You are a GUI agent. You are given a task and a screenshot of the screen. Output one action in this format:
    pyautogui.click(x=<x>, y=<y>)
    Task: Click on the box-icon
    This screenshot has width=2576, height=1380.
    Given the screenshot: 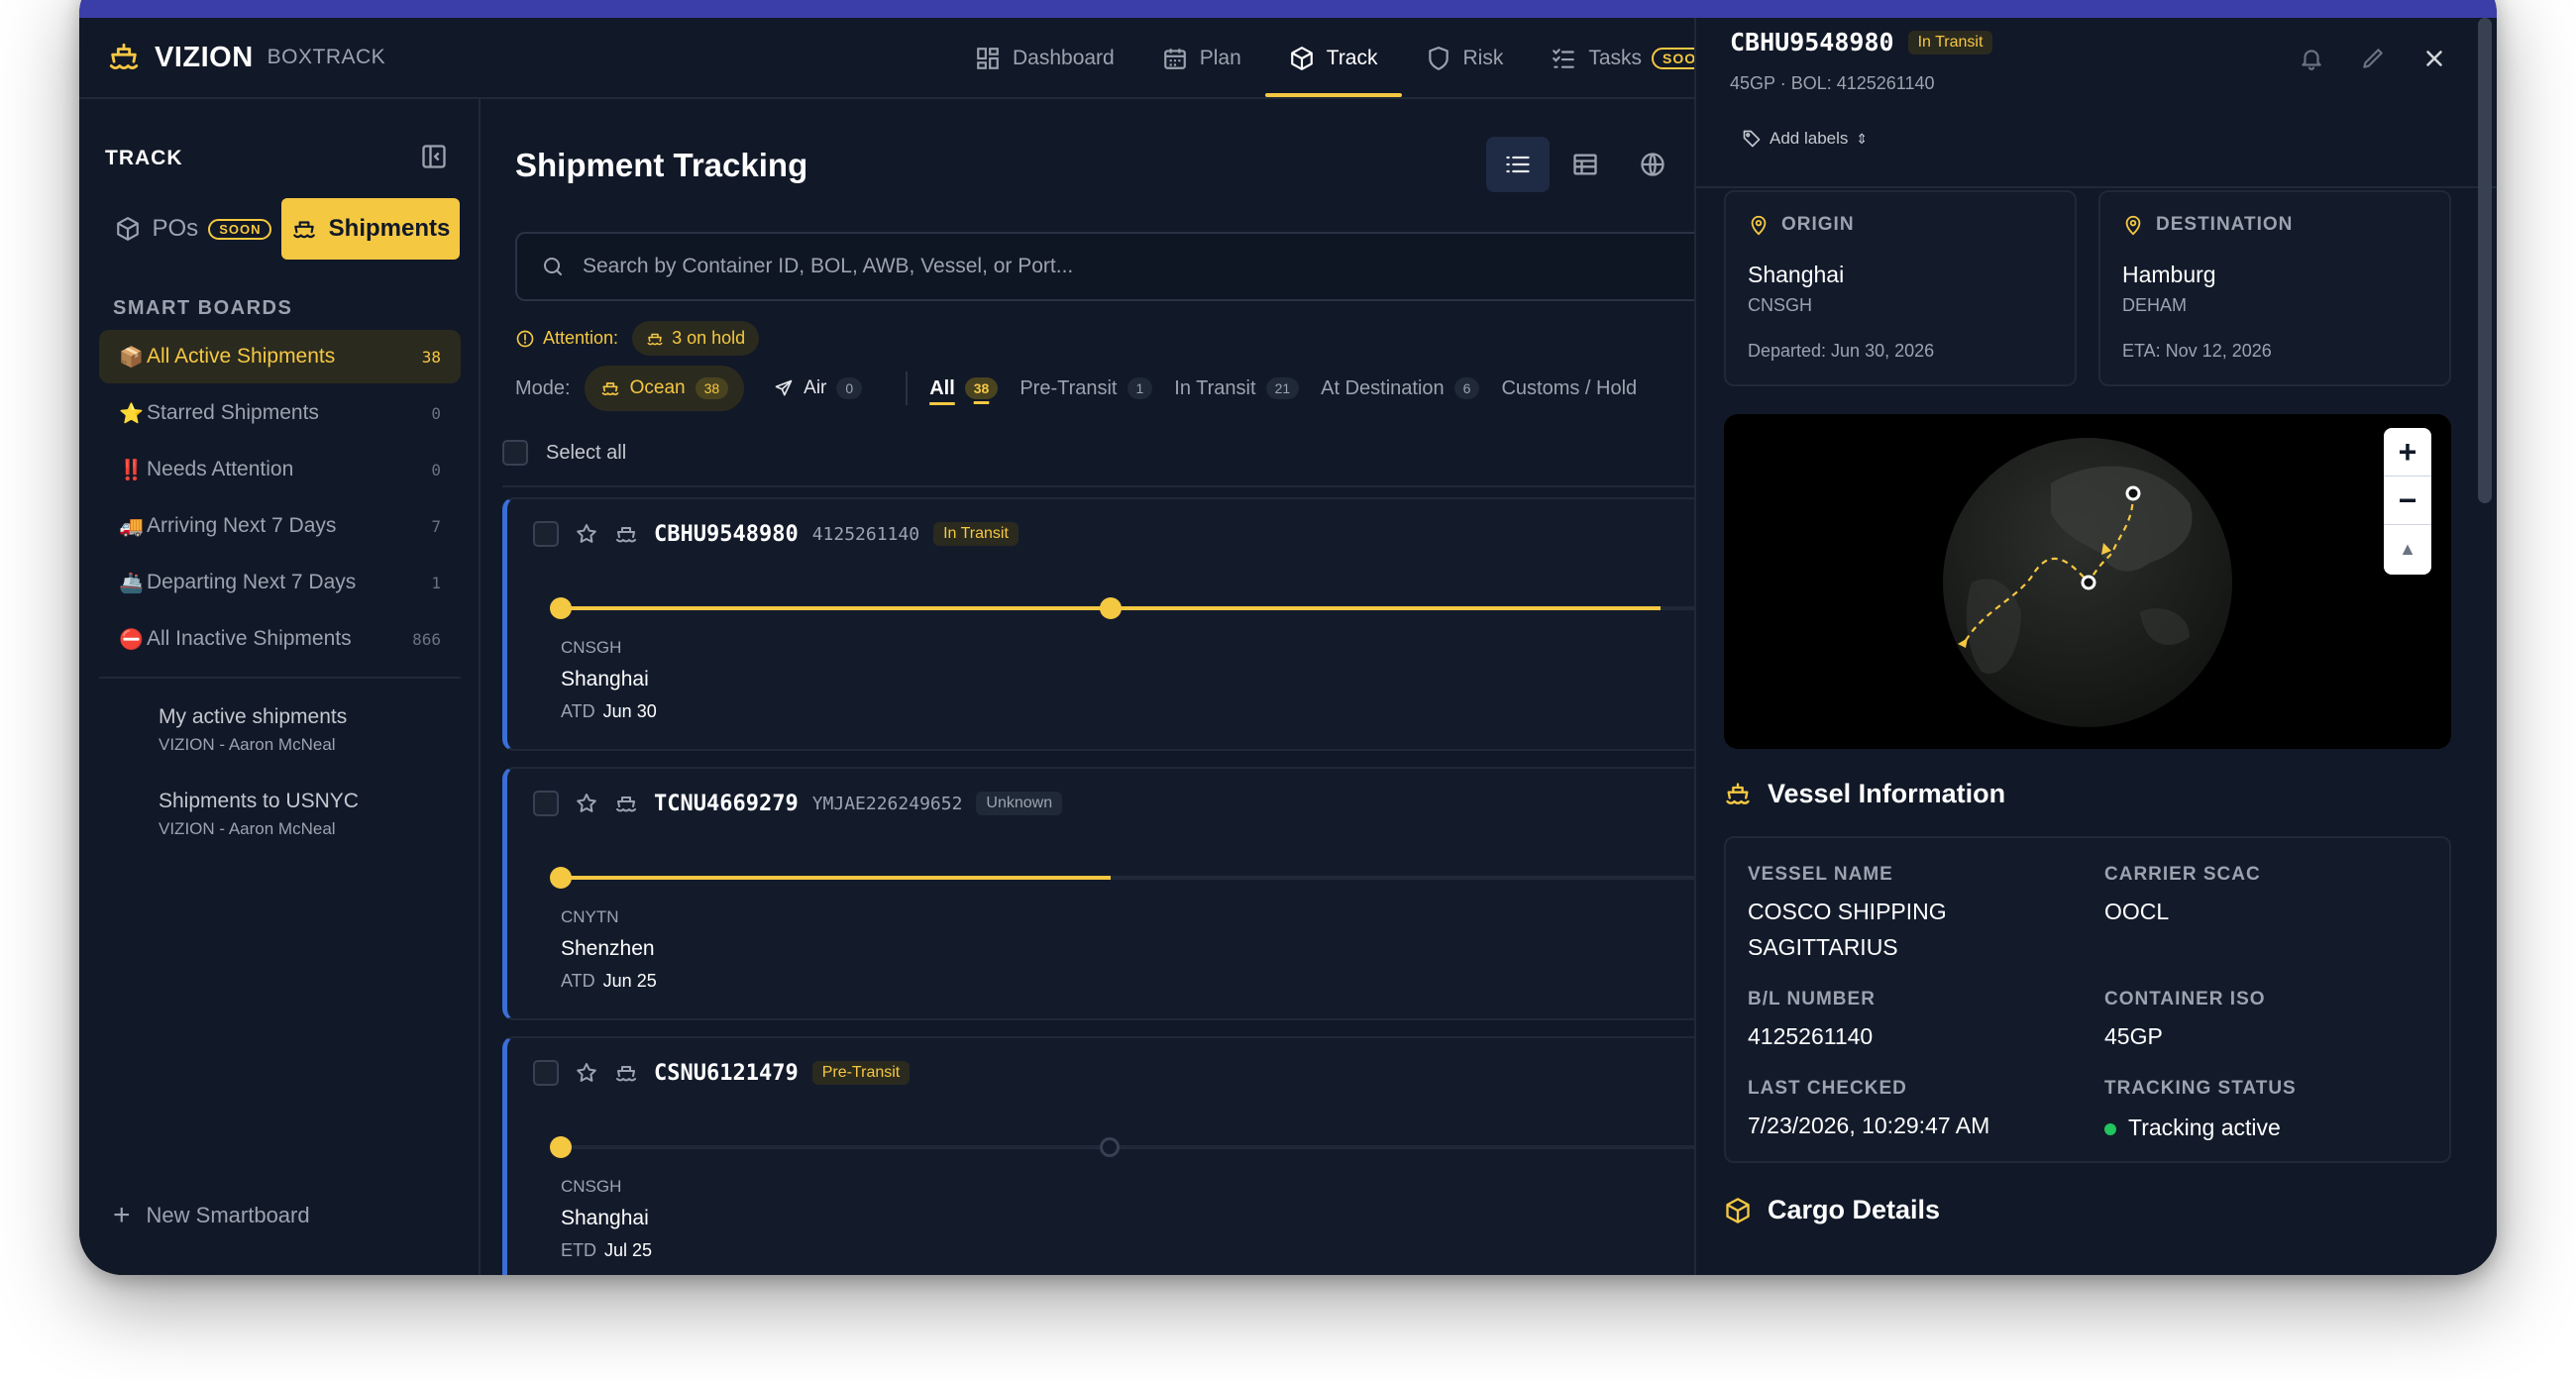 What is the action you would take?
    pyautogui.click(x=1738, y=1210)
    